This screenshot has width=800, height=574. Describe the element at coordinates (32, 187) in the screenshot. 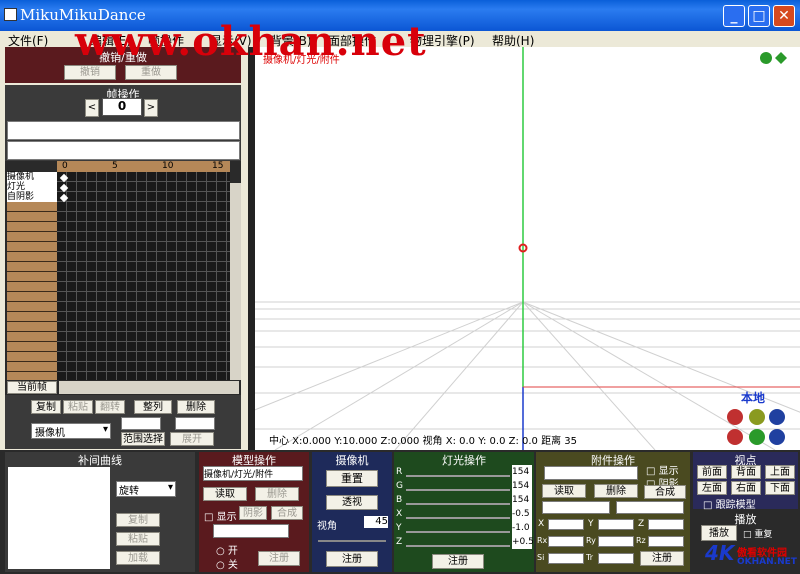

I see `track-light: 灯光` at that location.